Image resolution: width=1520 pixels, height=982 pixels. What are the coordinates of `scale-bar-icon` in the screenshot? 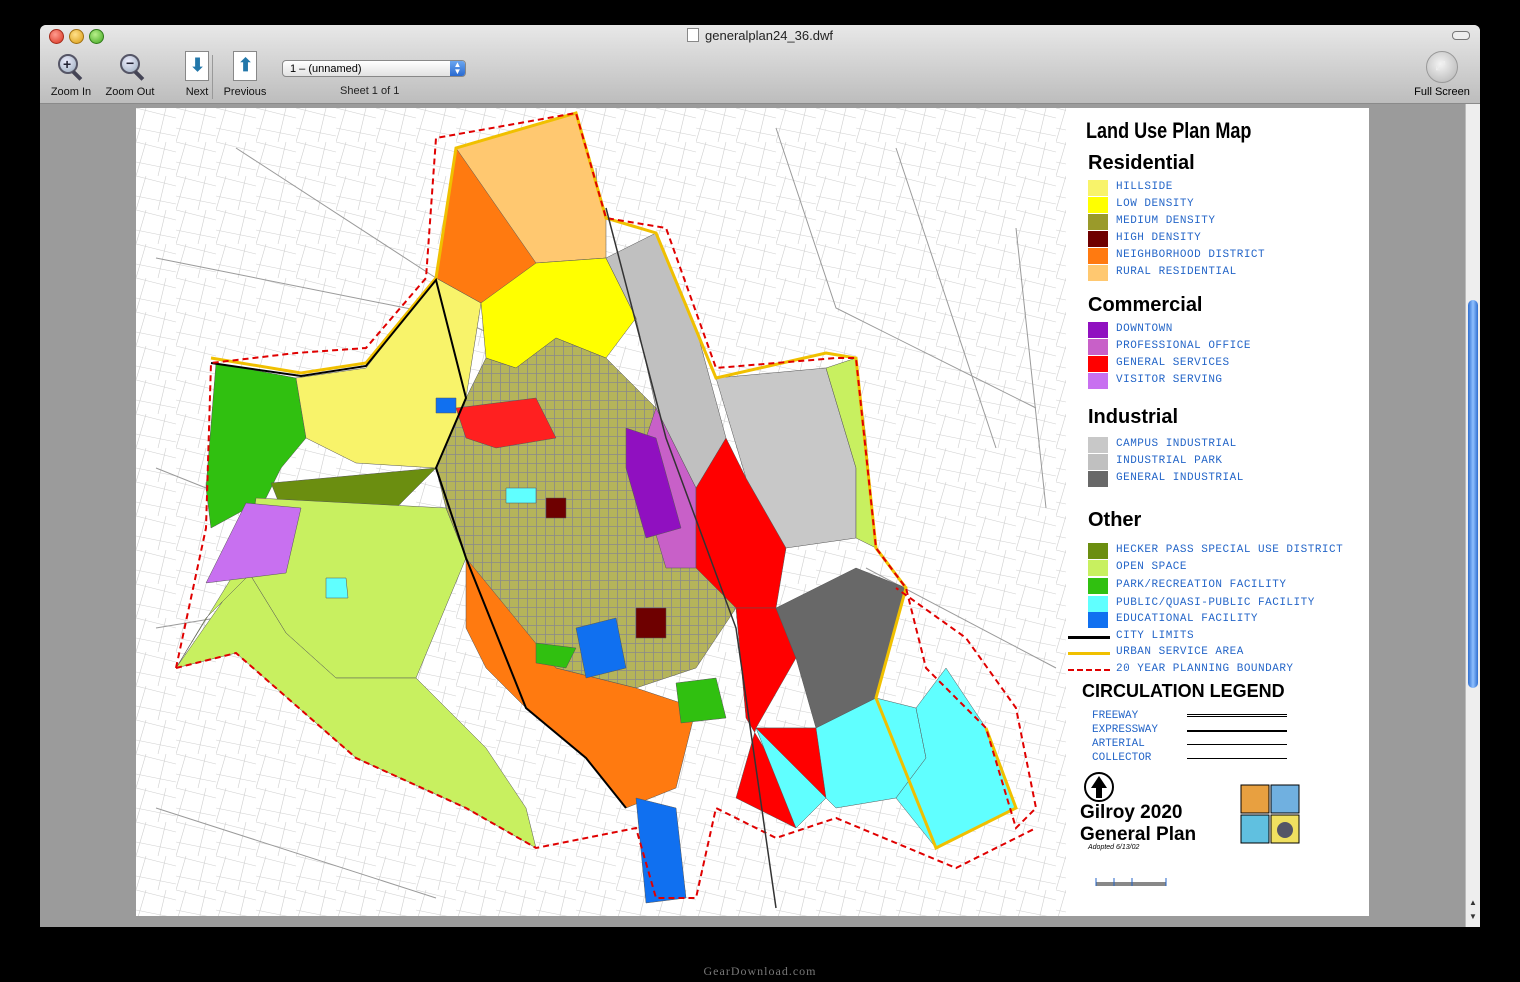 It's located at (1131, 882).